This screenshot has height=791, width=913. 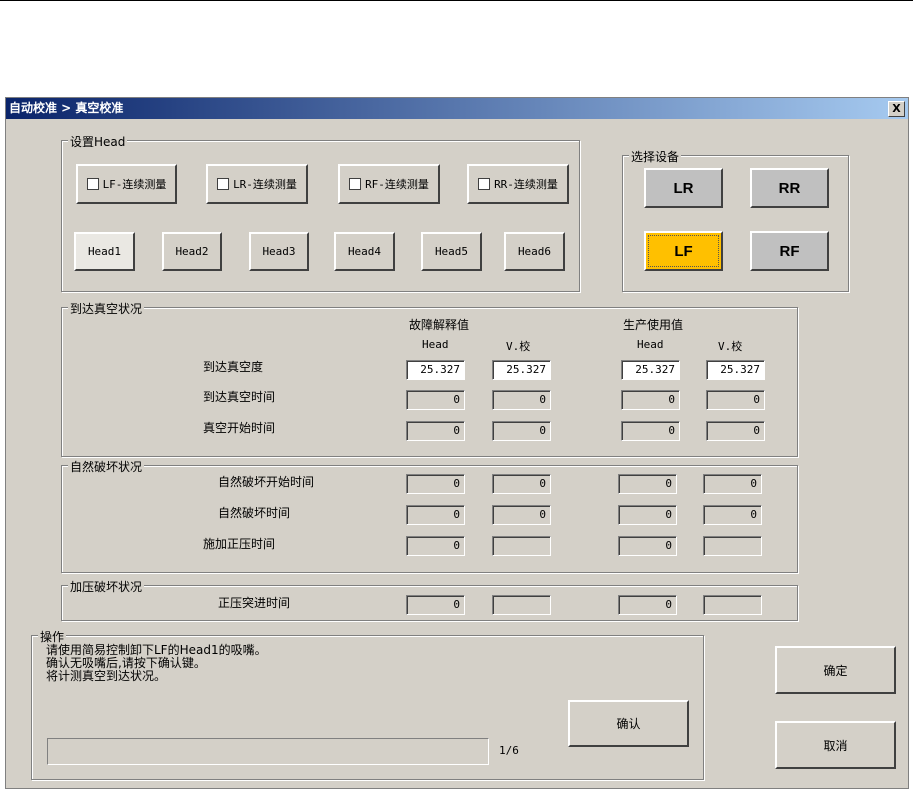 I want to click on head6-button: Head6, so click(x=534, y=251).